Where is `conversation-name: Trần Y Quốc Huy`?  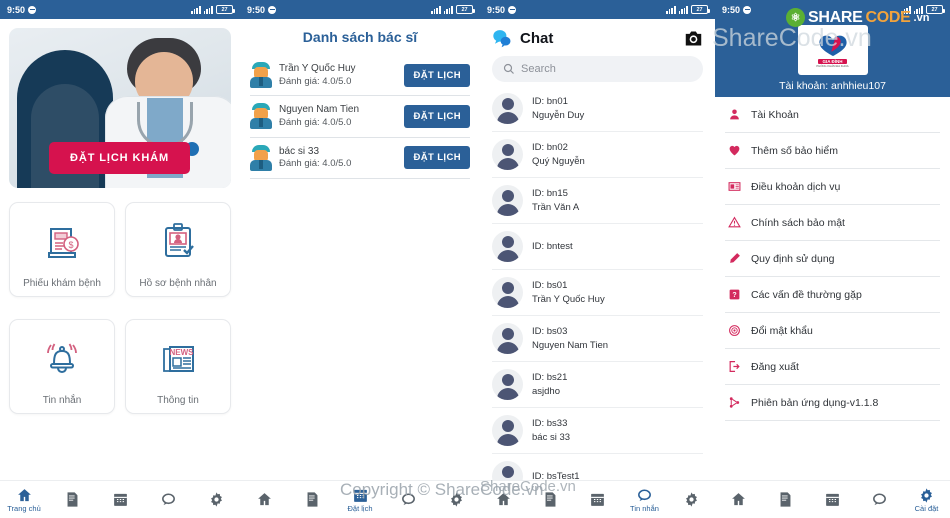
conversation-name: Trần Y Quốc Huy is located at coordinates (568, 299).